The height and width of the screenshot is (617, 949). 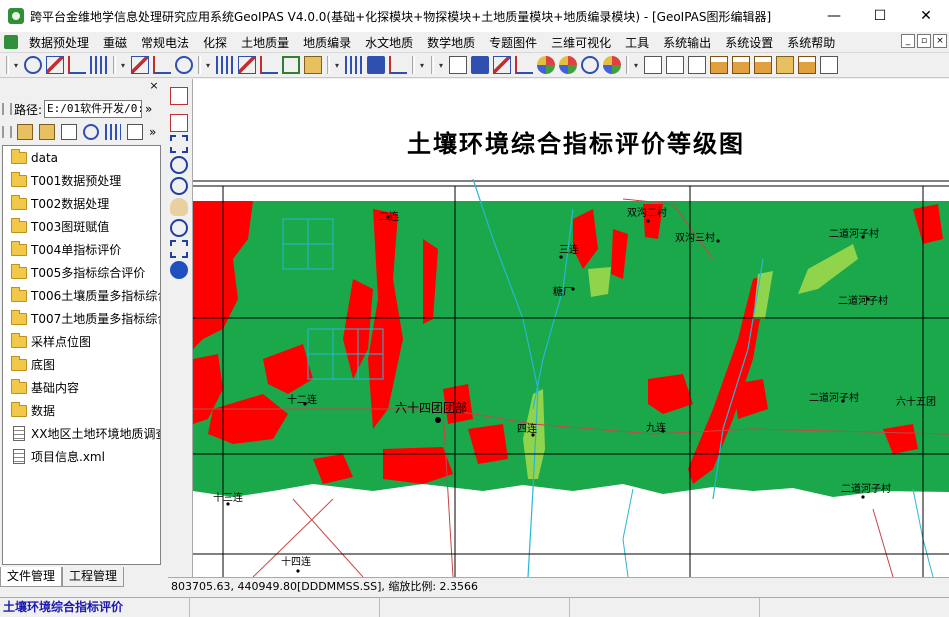 What do you see at coordinates (940, 41) in the screenshot?
I see `mdi-close-button: ×` at bounding box center [940, 41].